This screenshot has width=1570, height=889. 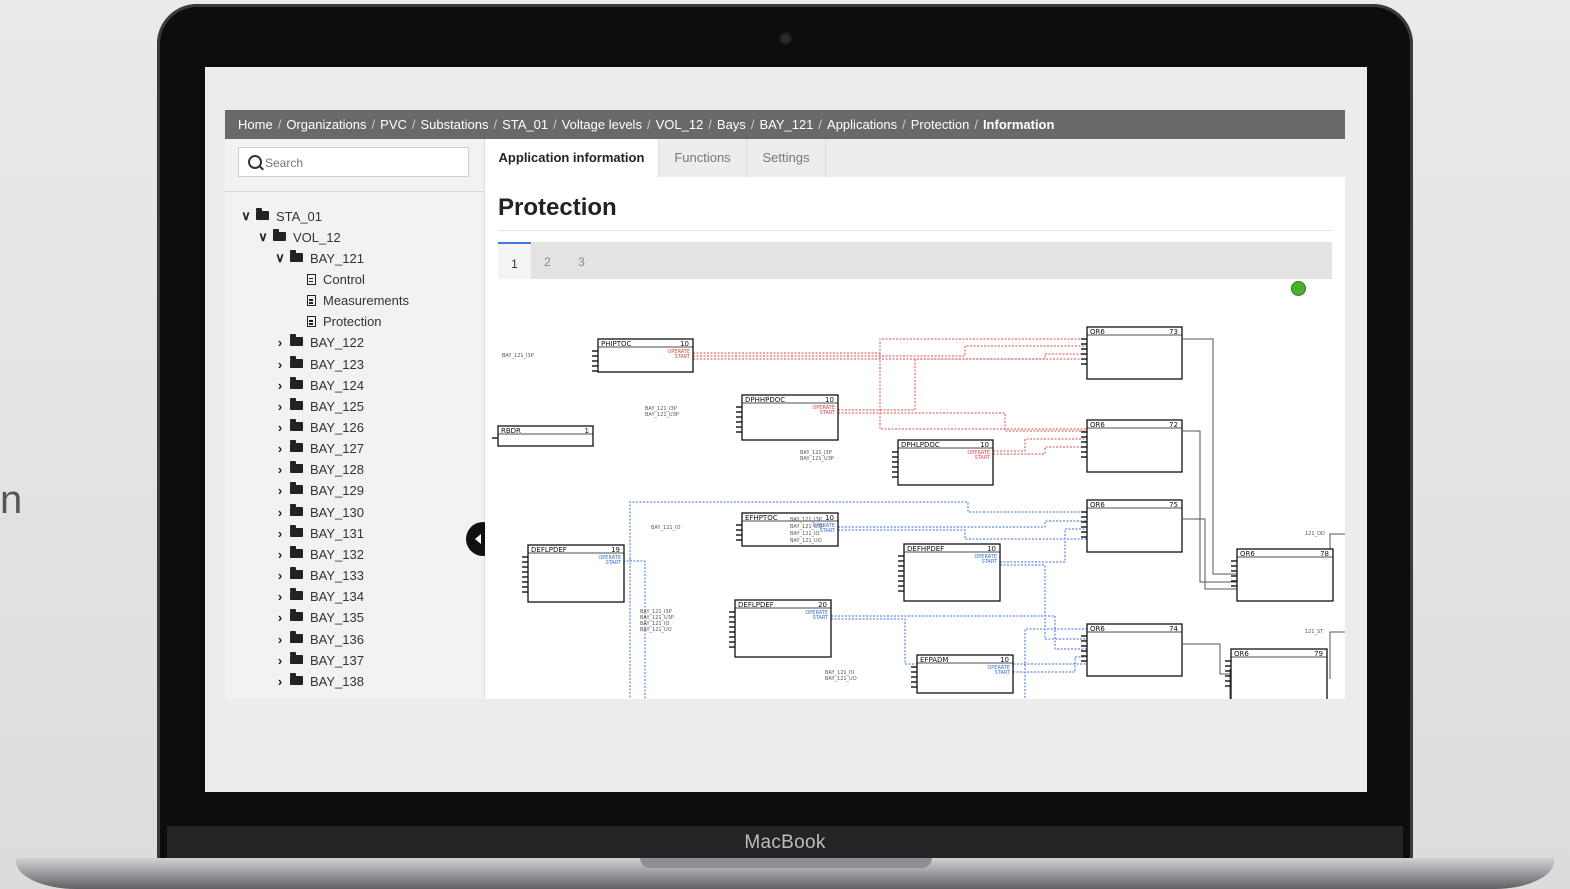 What do you see at coordinates (543, 436) in the screenshot?
I see `function-block: RBDR 1` at bounding box center [543, 436].